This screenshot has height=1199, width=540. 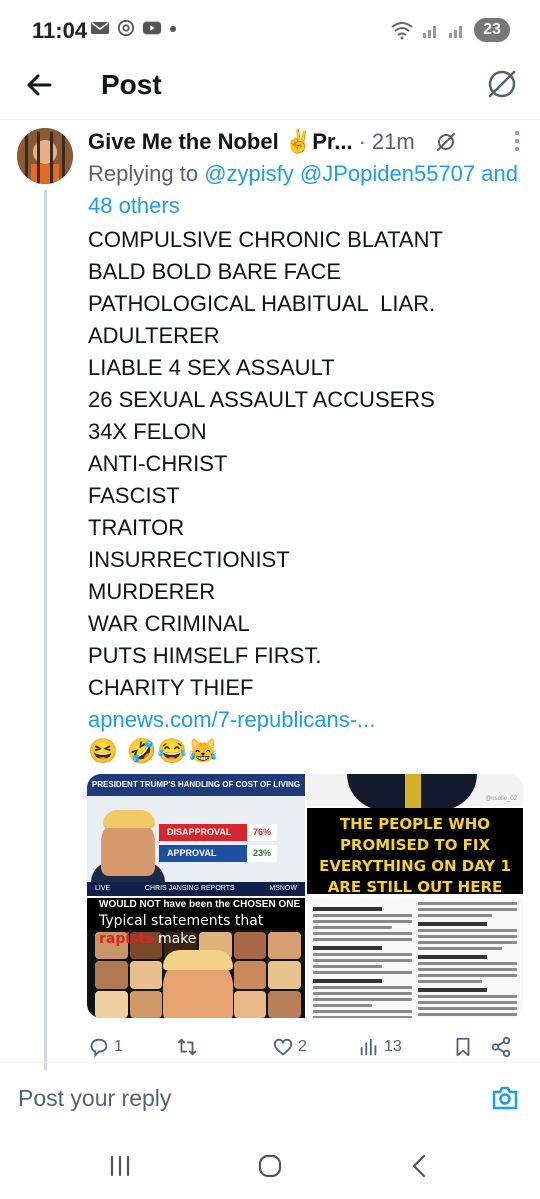 I want to click on show-label: CHRIS JANSING REPORTS, so click(x=189, y=888).